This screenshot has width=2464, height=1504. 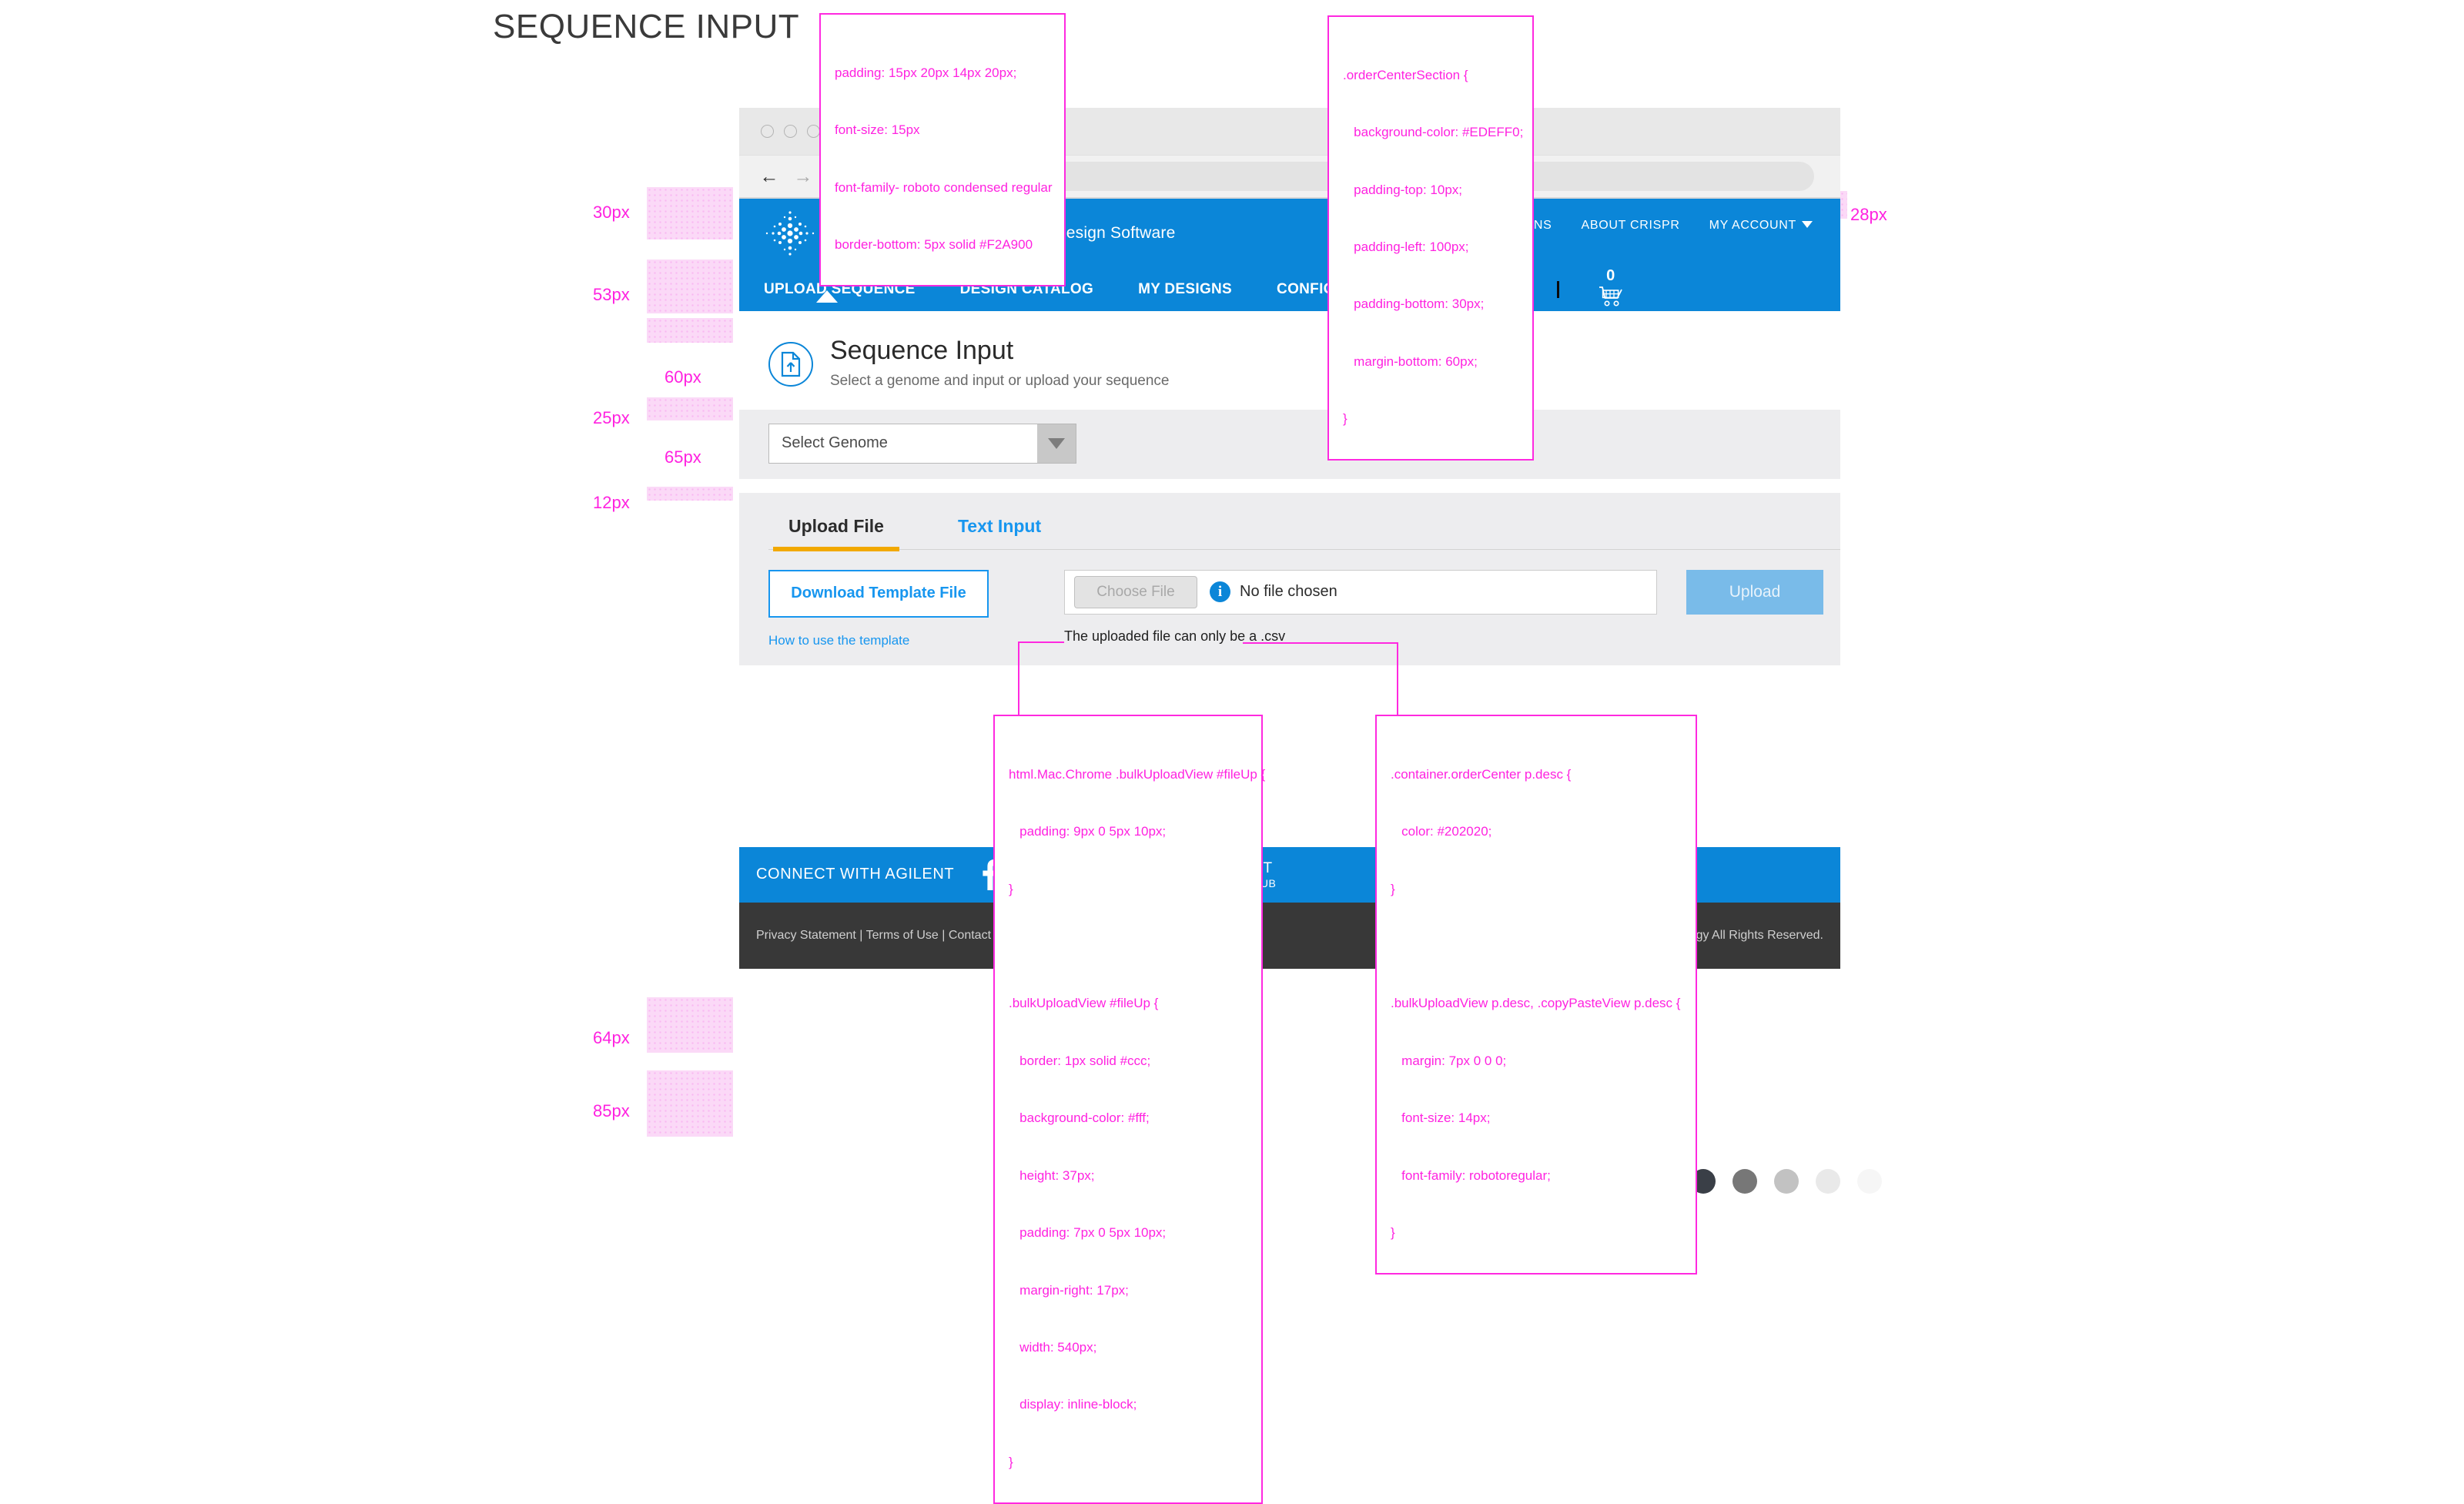 What do you see at coordinates (1410, 361) in the screenshot?
I see `spec-line: margin-bottom: 60px;` at bounding box center [1410, 361].